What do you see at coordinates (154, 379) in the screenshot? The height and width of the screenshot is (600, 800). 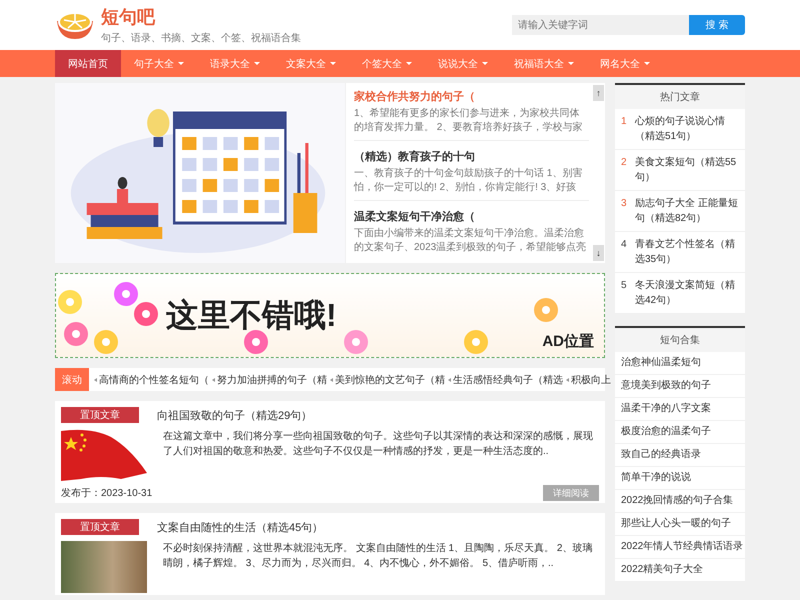 I see `ticker-link: 高情商的个性签名短句（` at bounding box center [154, 379].